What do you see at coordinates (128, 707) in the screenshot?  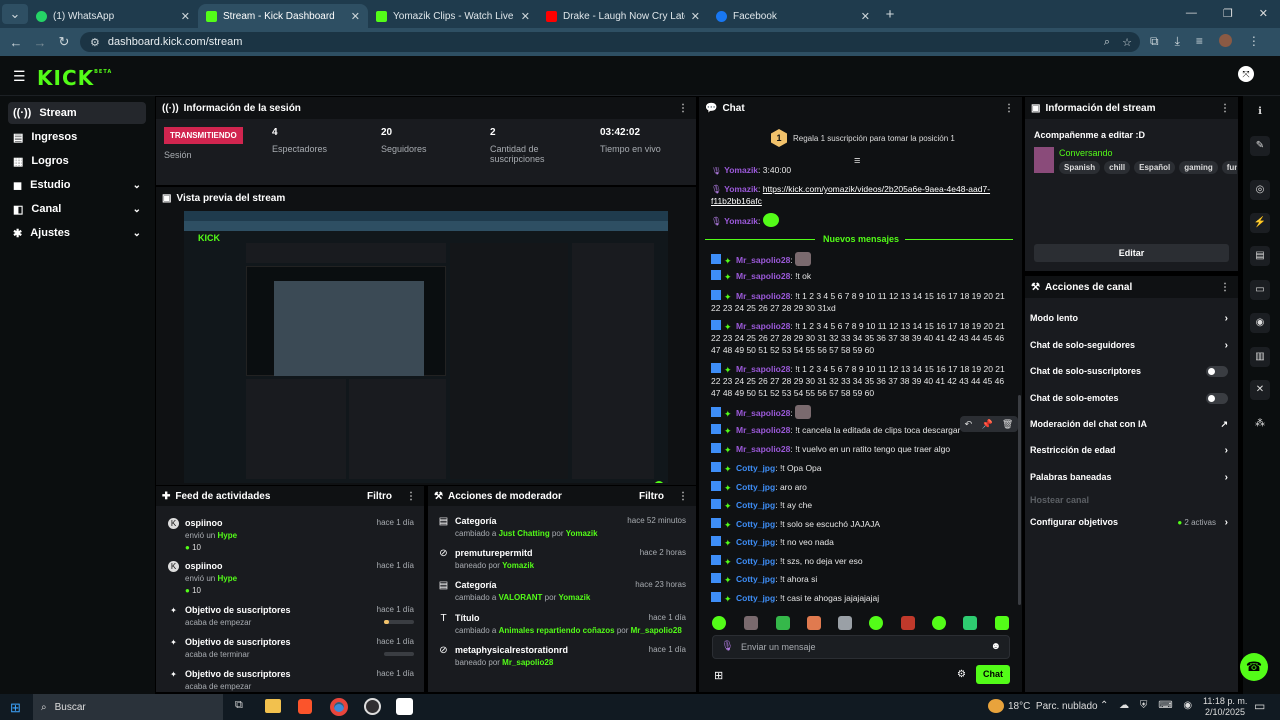 I see `taskbar-search: ⌕ Buscar` at bounding box center [128, 707].